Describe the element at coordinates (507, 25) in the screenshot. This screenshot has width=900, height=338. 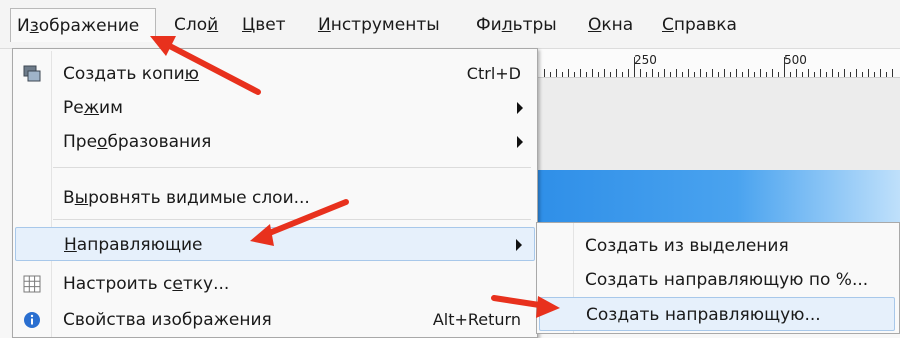
I see `menu-label-mnemonic: л` at that location.